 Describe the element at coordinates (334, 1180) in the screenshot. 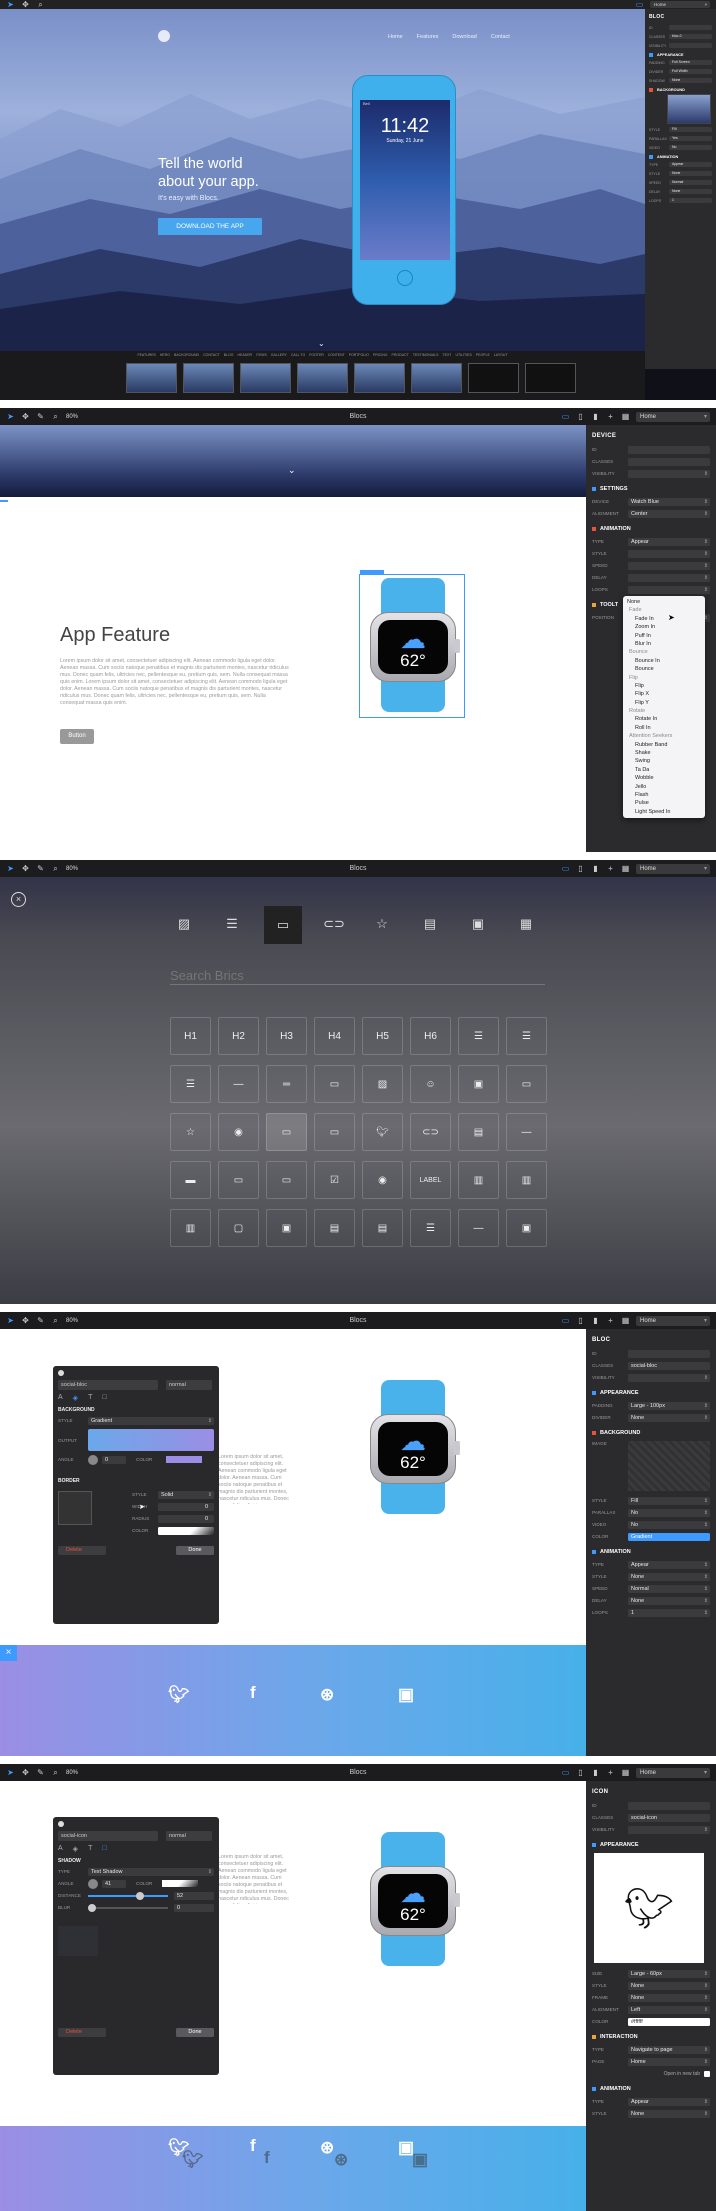

I see `checkbox-bric-icon: ☑` at that location.